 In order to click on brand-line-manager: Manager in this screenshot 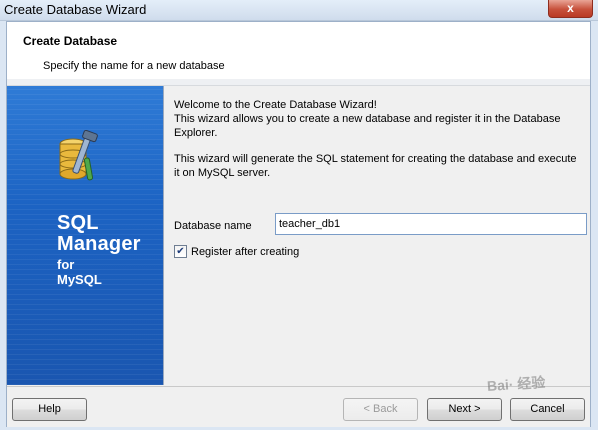, I will do `click(99, 244)`.